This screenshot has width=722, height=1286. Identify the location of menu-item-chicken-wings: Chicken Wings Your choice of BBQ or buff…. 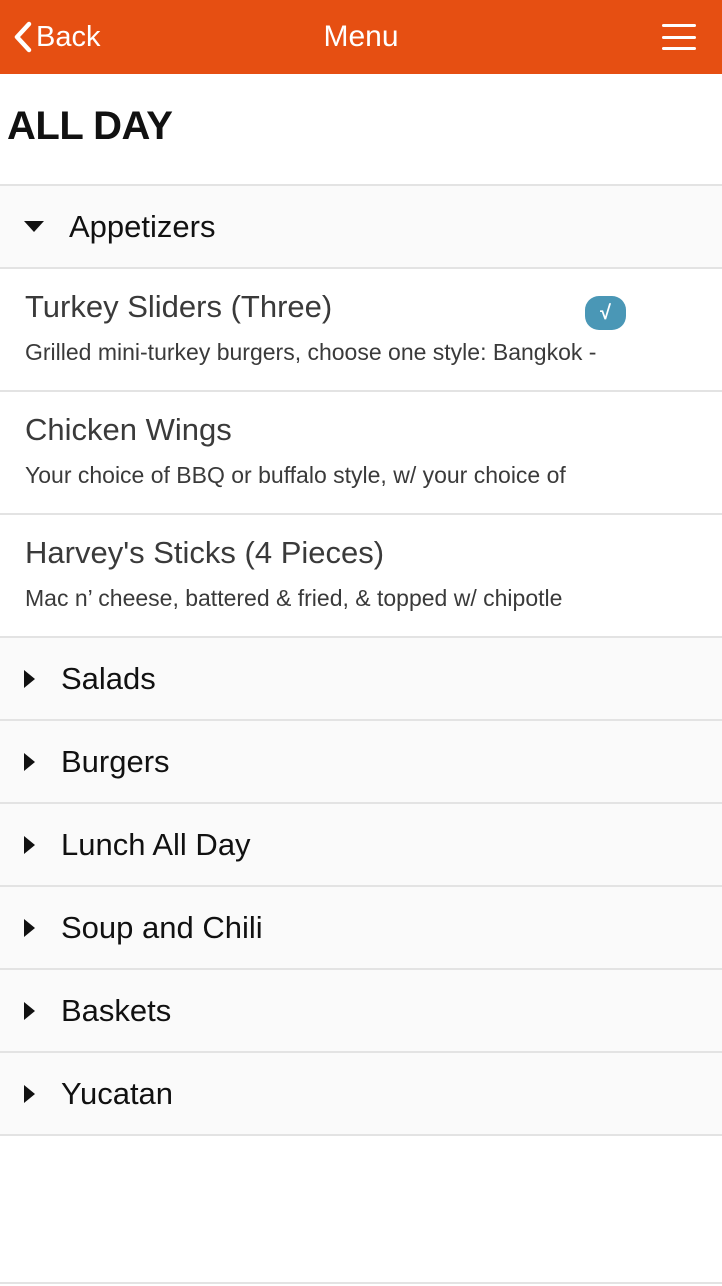
(361, 453).